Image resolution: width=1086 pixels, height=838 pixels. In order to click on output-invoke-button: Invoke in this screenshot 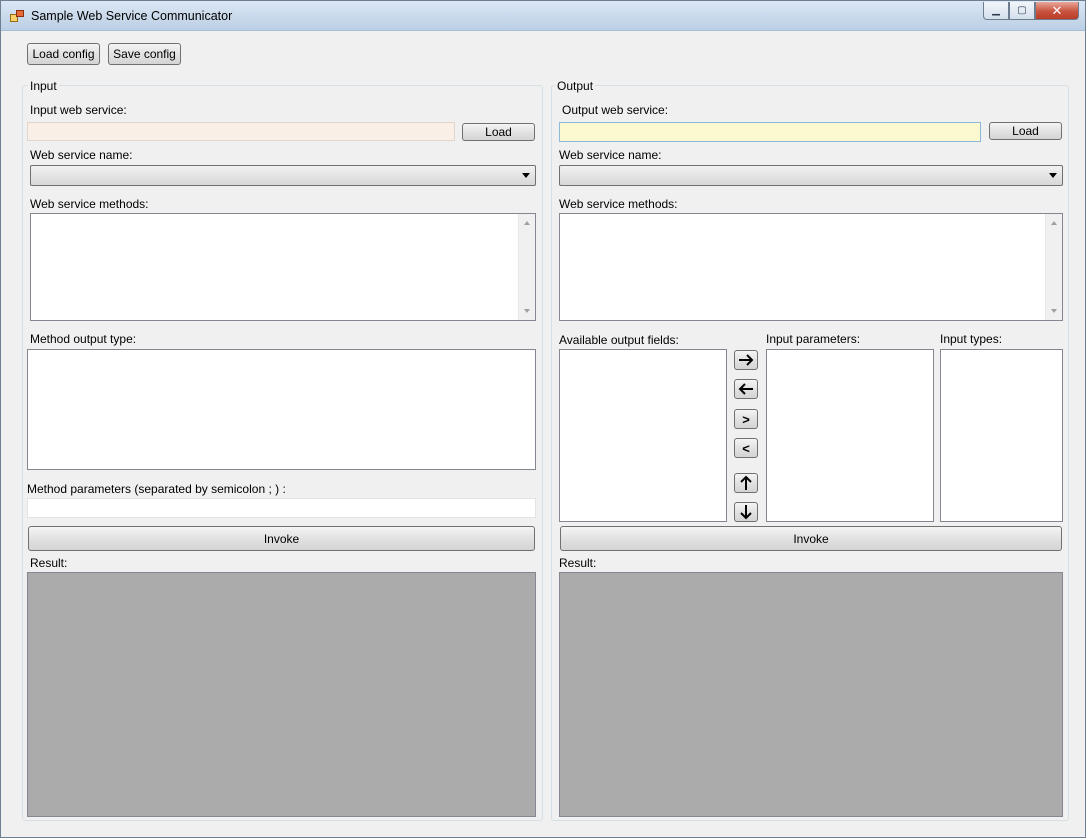, I will do `click(811, 538)`.